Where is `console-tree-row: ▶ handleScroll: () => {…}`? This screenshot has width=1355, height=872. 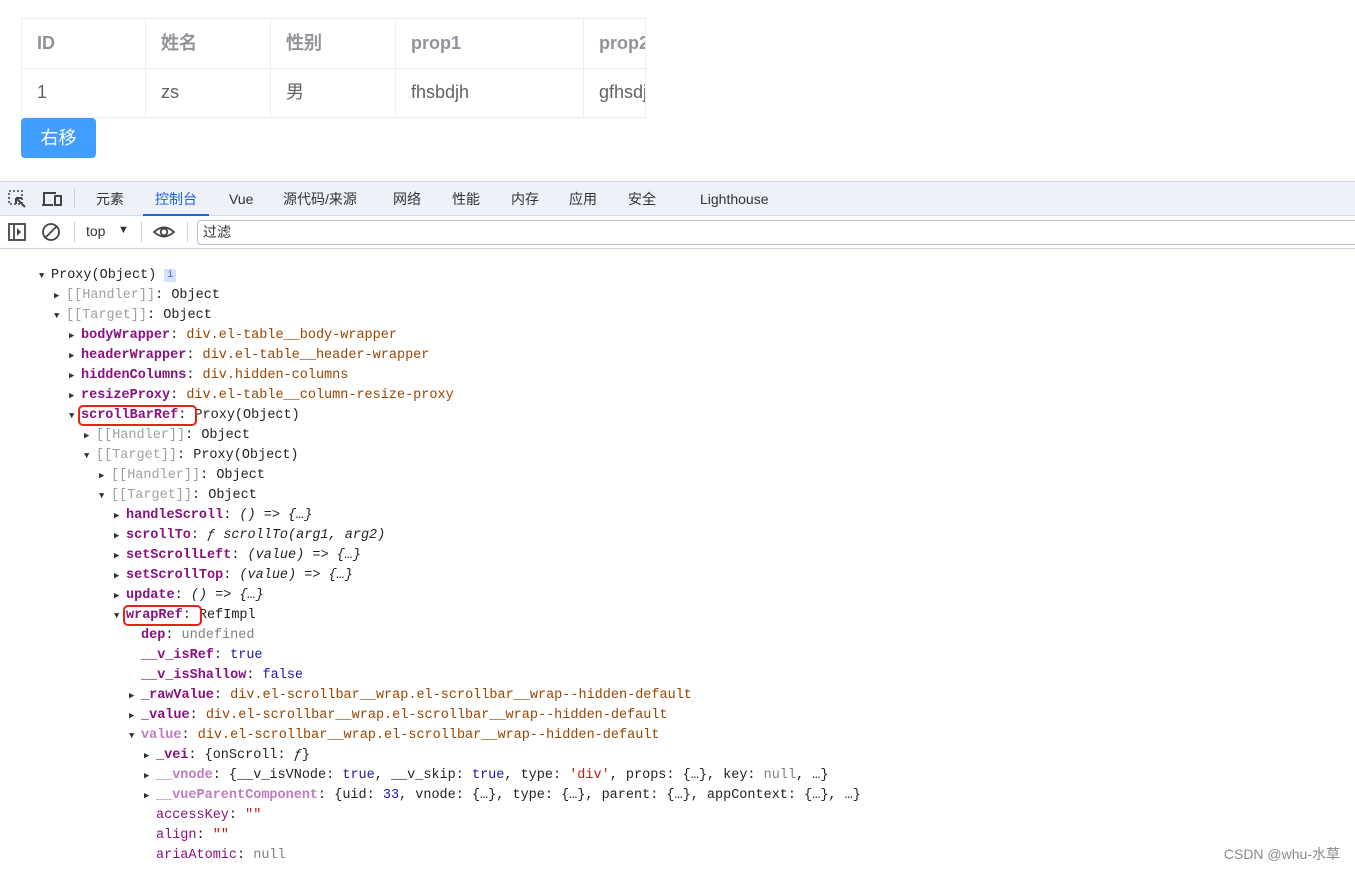 console-tree-row: ▶ handleScroll: () => {…} is located at coordinates (213, 516).